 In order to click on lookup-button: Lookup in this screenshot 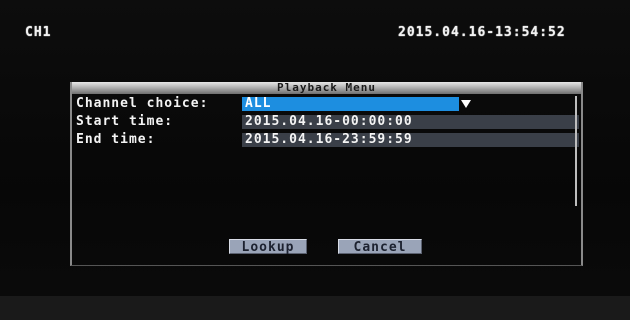, I will do `click(268, 247)`.